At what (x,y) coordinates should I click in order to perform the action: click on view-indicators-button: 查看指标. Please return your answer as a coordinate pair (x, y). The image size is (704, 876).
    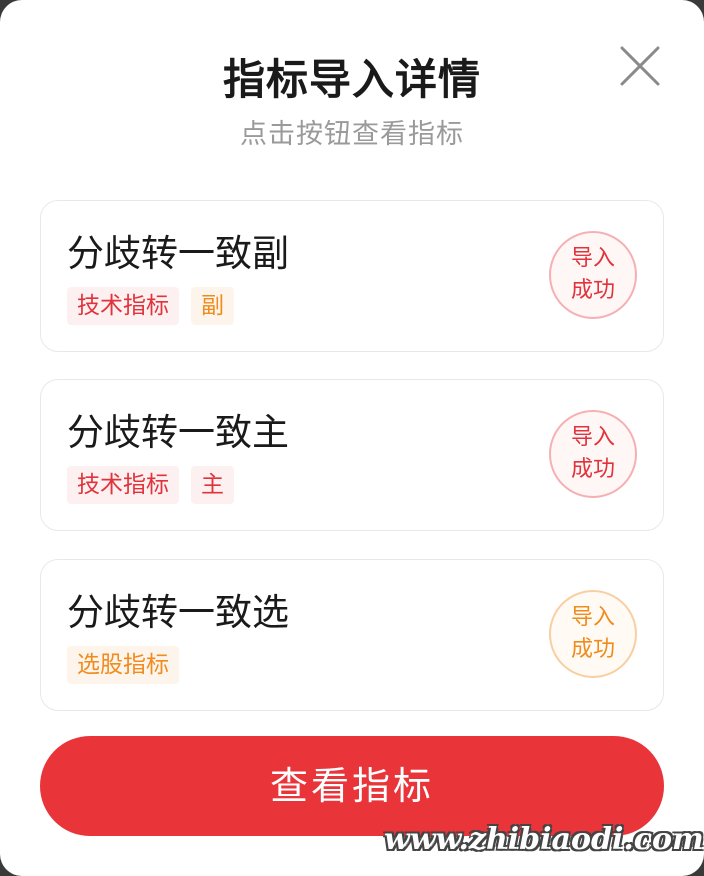
    Looking at the image, I should click on (352, 786).